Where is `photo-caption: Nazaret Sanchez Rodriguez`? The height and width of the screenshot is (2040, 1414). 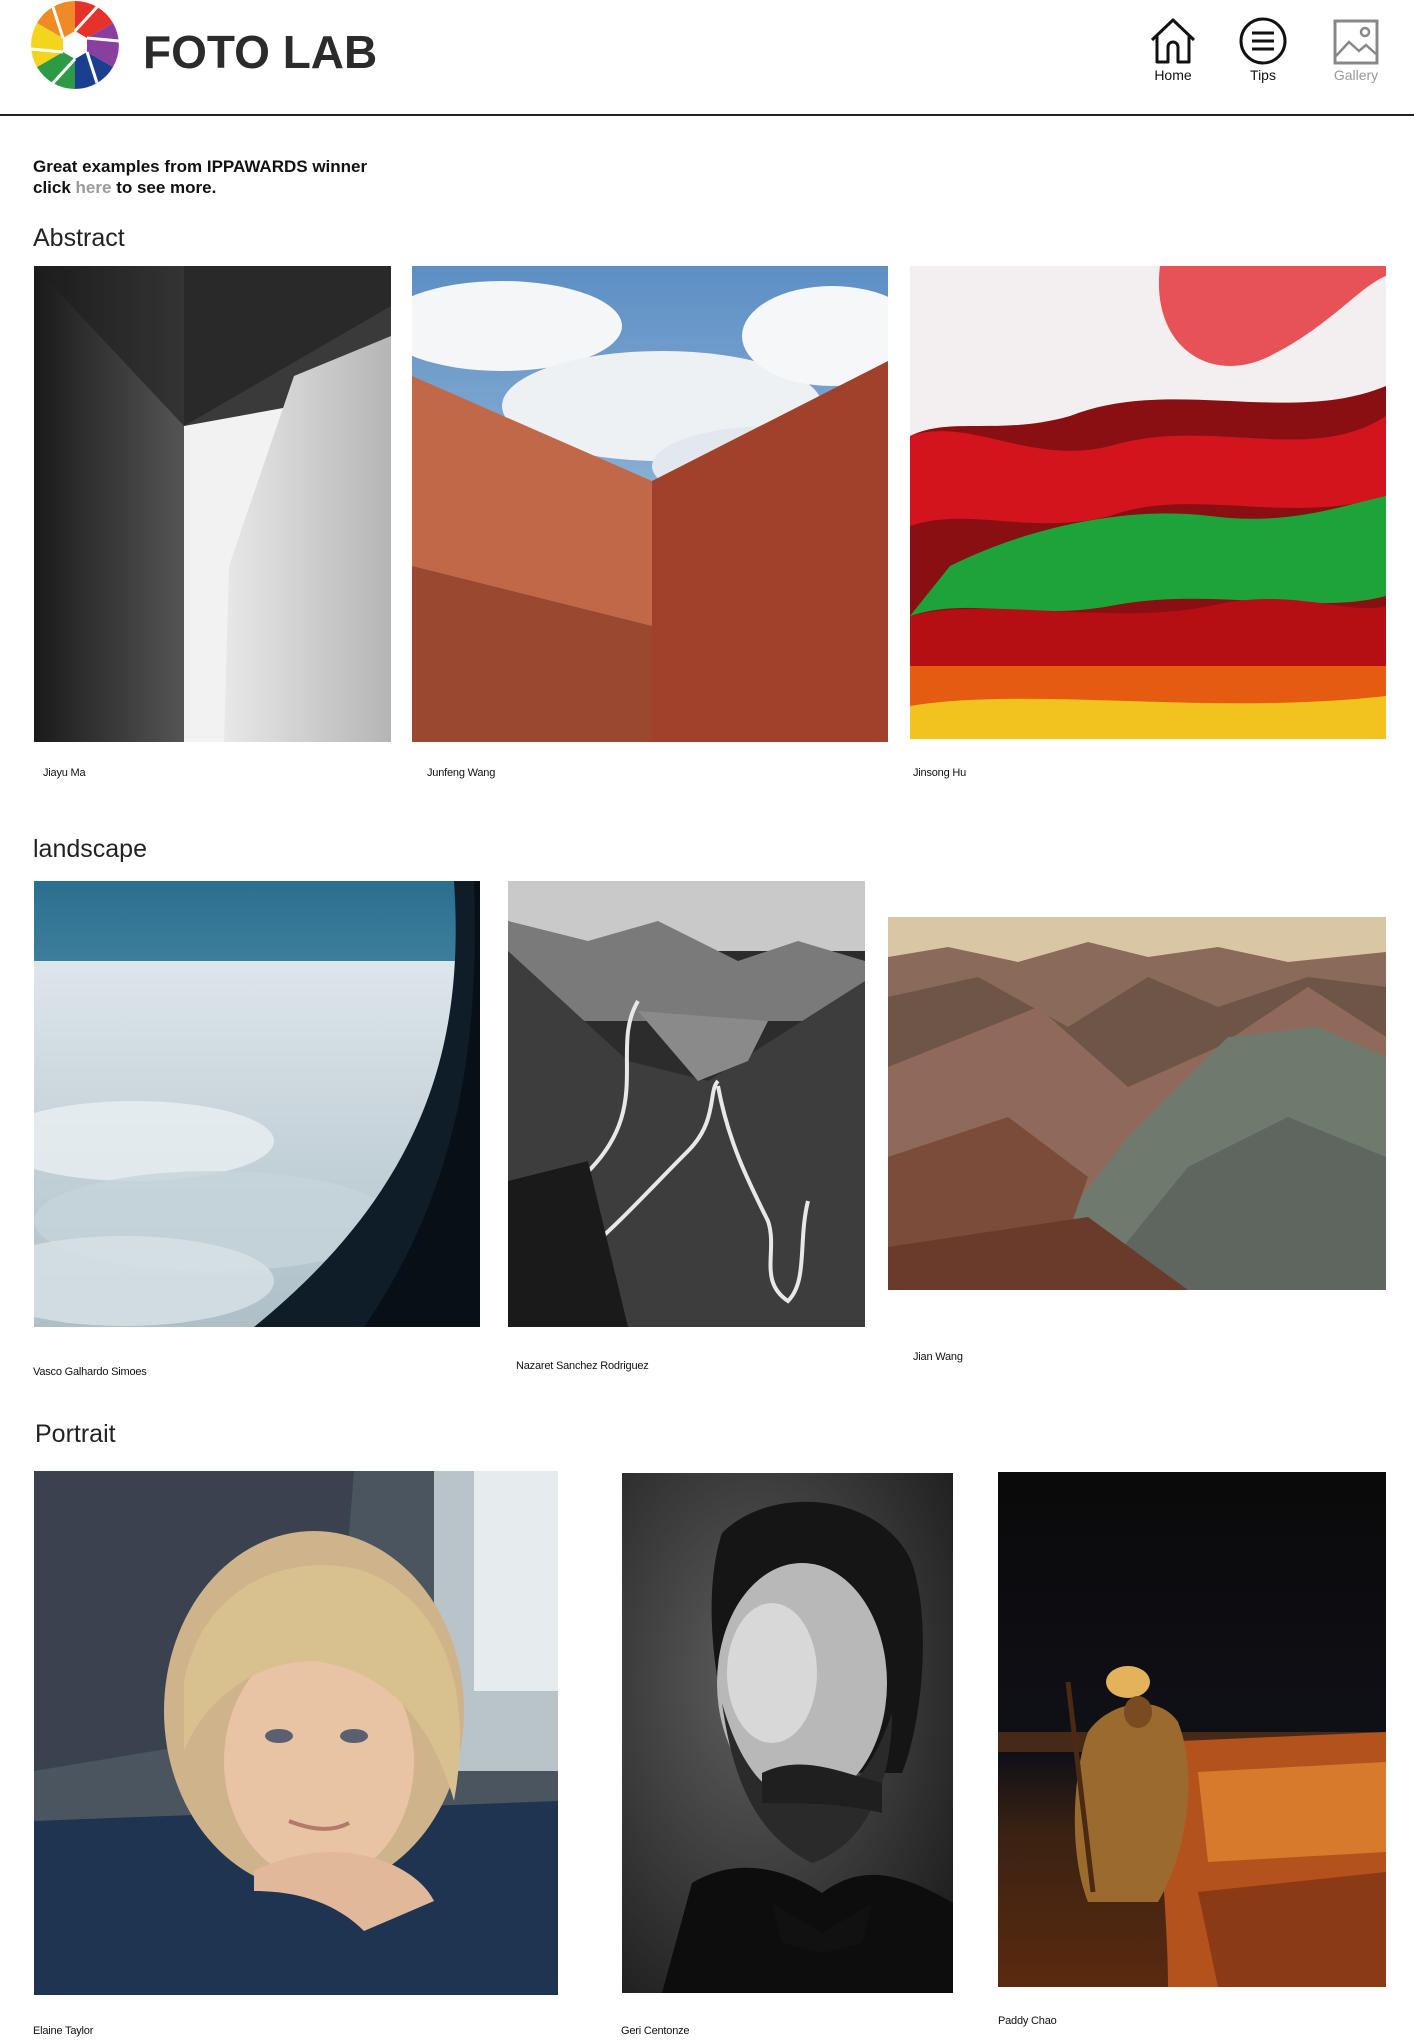
photo-caption: Nazaret Sanchez Rodriguez is located at coordinates (582, 1366).